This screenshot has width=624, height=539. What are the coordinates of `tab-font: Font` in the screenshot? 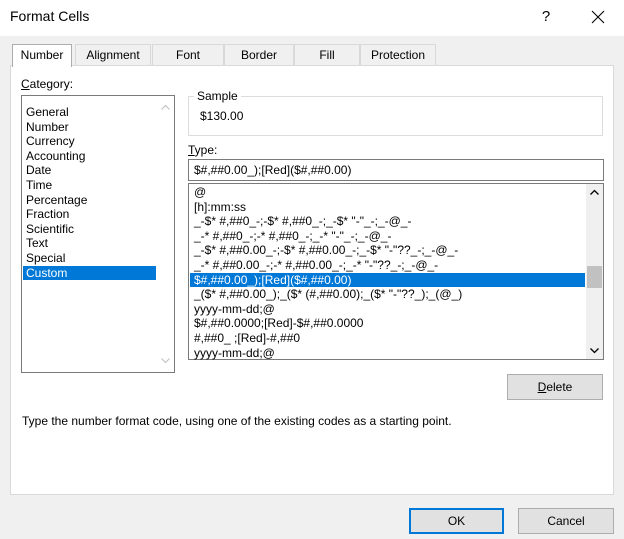 It's located at (188, 55).